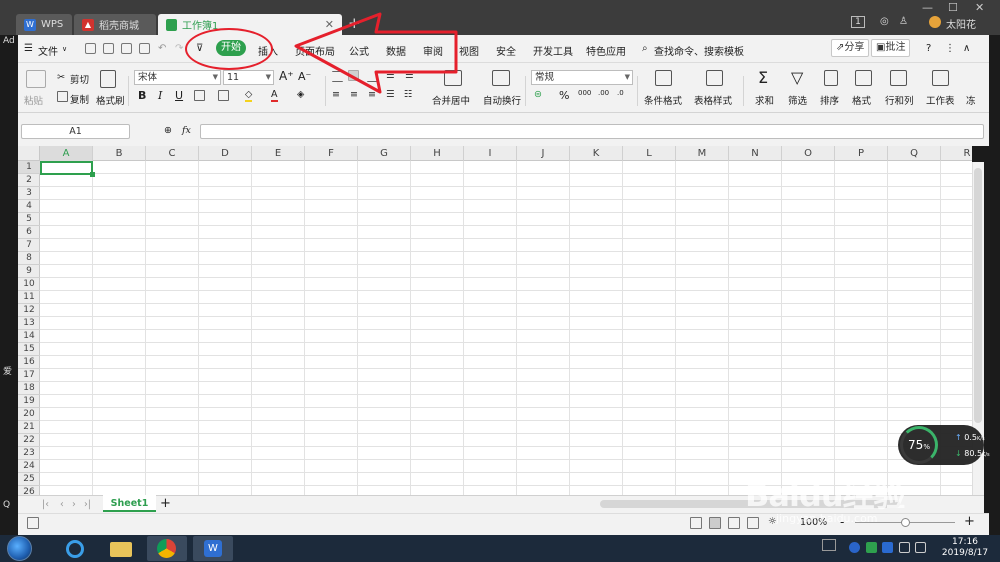 Image resolution: width=1000 pixels, height=562 pixels. What do you see at coordinates (696, 523) in the screenshot?
I see `fullscreen-icon` at bounding box center [696, 523].